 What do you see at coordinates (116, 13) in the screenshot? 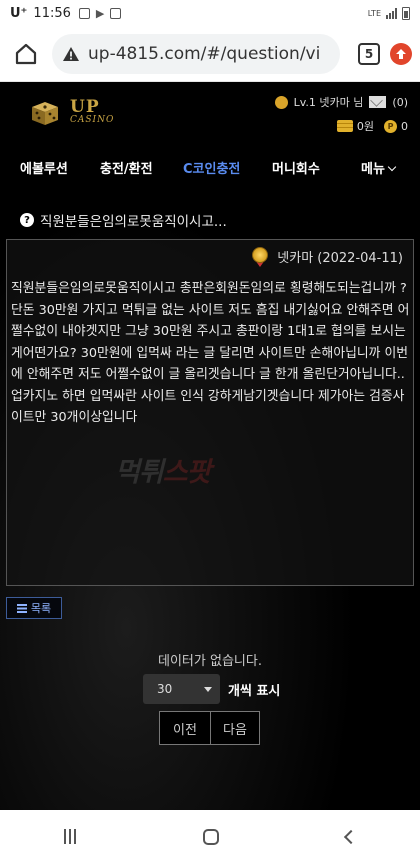
I see `app-notification-icon` at bounding box center [116, 13].